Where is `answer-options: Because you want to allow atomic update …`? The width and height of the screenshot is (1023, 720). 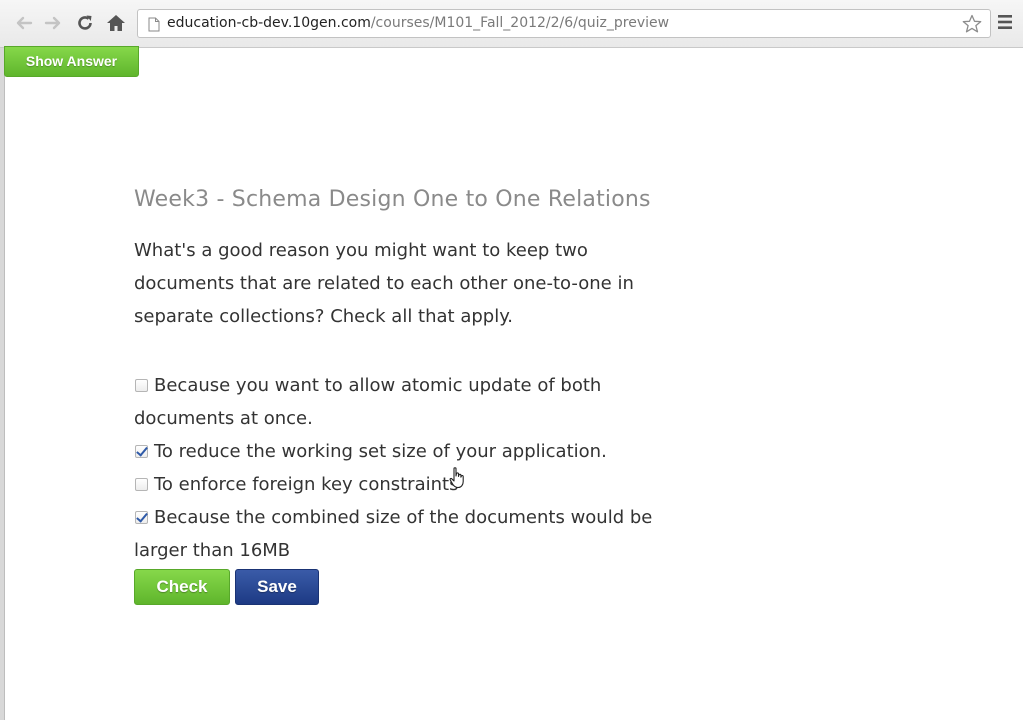 answer-options: Because you want to allow atomic update … is located at coordinates (404, 468).